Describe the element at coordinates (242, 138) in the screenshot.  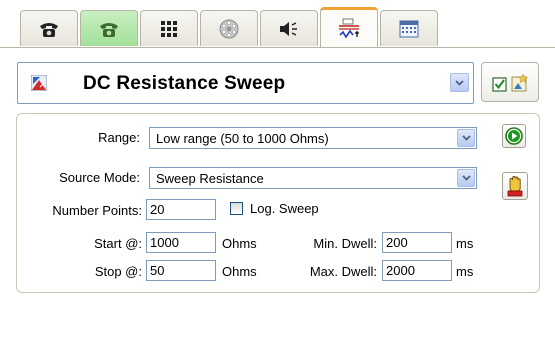
I see `range-value: Low range (50 to 1000 Ohms)` at that location.